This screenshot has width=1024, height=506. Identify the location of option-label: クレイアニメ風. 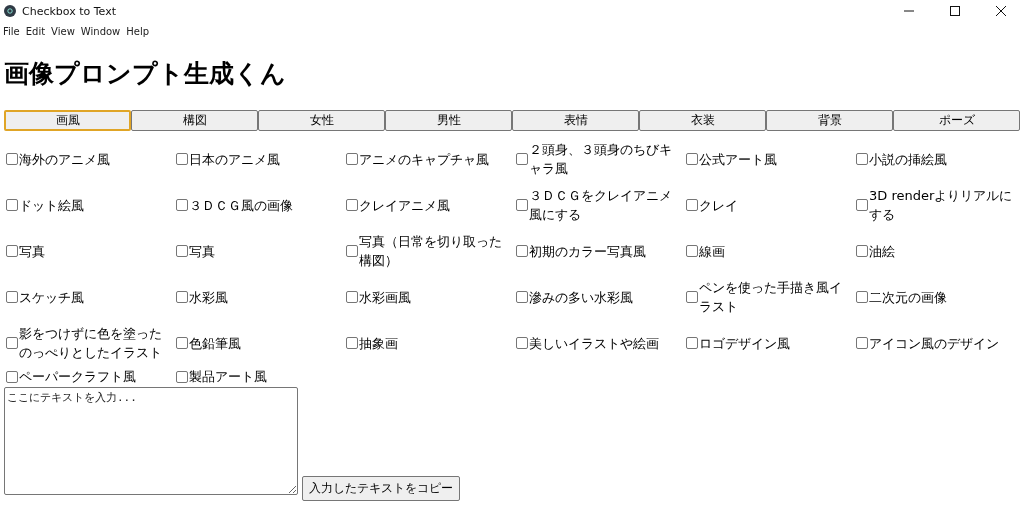
(404, 205).